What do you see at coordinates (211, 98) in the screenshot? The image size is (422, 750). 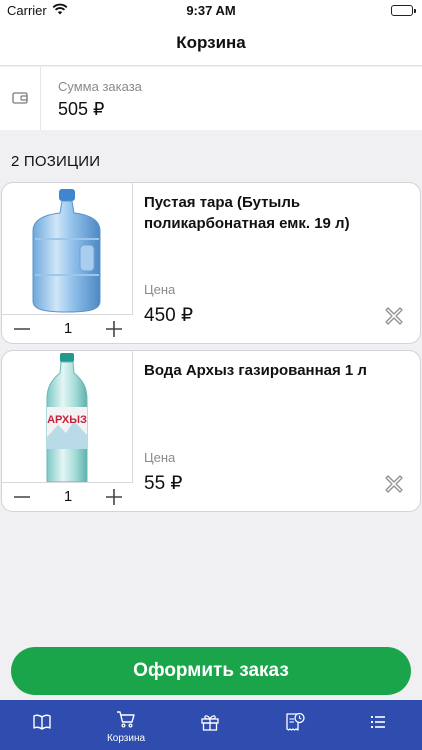 I see `order-summary: Сумма заказа 505 ₽` at bounding box center [211, 98].